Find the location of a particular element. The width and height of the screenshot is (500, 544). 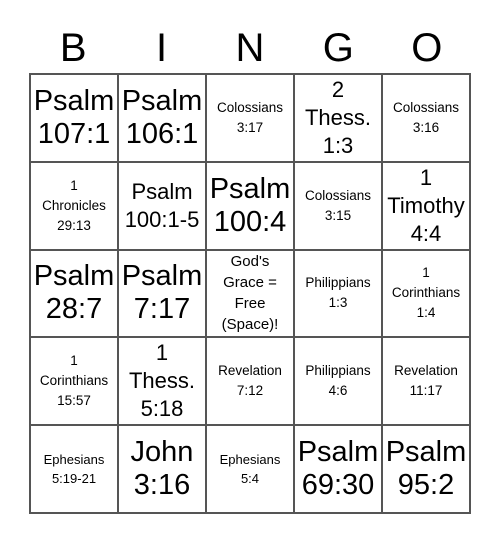

bingo-cell-g-1: 2 Thess. 1:3 is located at coordinates (338, 118).